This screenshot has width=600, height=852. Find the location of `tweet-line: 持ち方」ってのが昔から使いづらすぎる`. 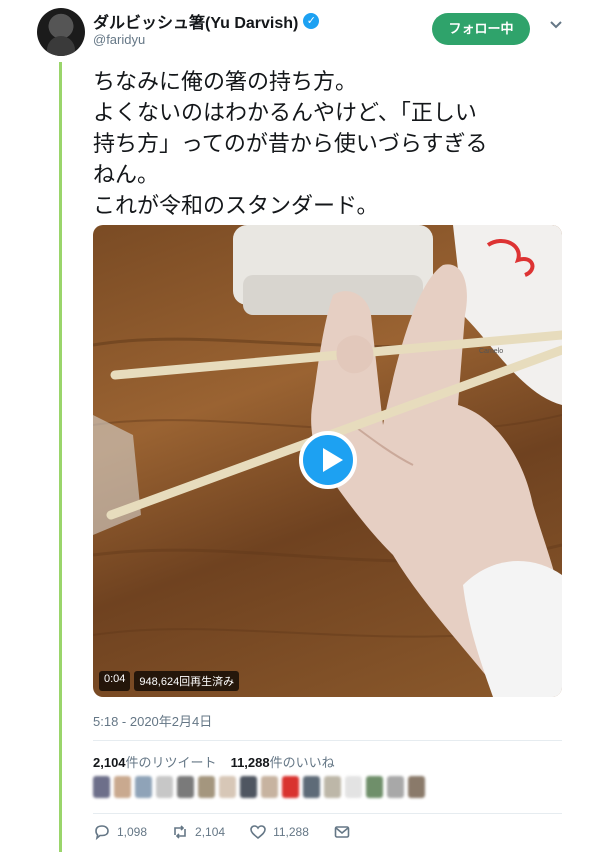

tweet-line: 持ち方」ってのが昔から使いづらすぎる is located at coordinates (290, 143).